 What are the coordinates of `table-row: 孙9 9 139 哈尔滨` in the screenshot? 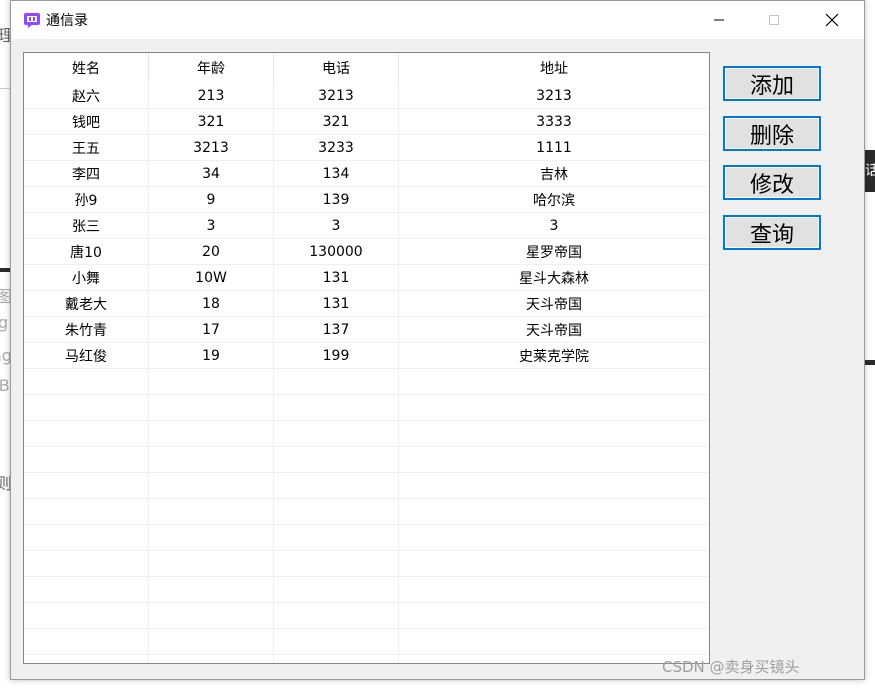 It's located at (366, 200).